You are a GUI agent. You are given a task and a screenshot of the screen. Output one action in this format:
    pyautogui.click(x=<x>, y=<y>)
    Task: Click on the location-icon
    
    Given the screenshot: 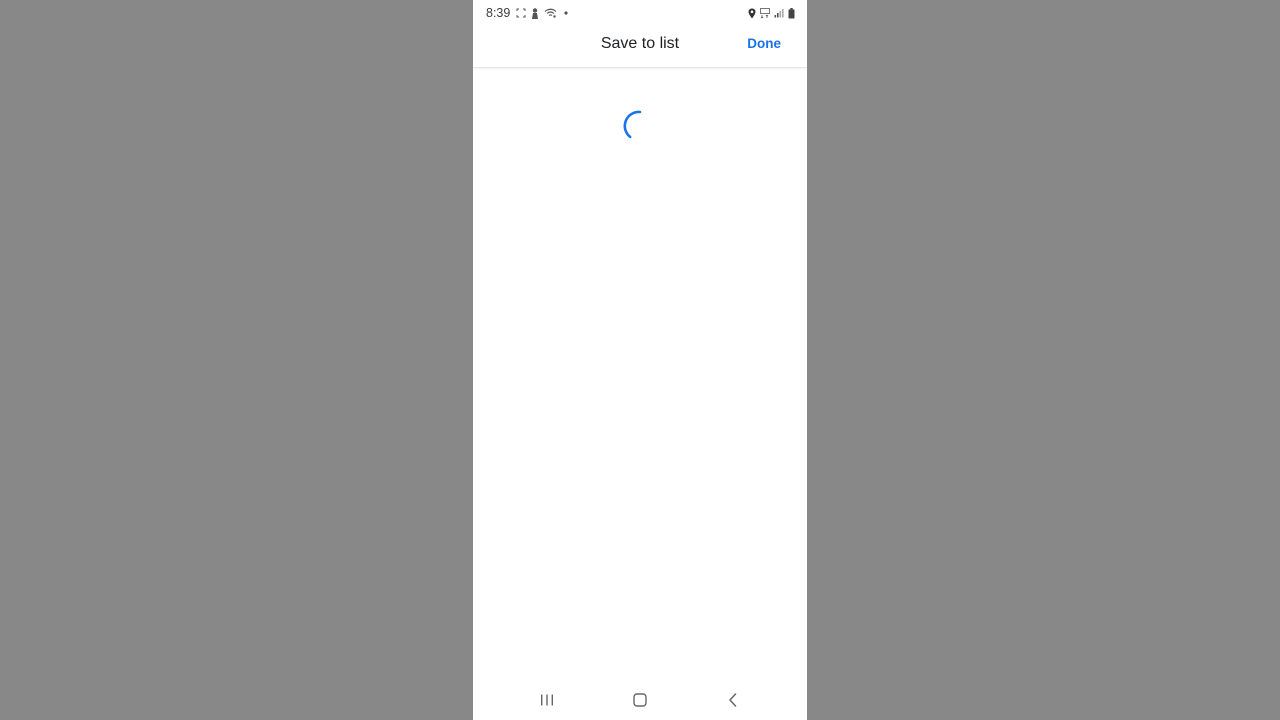 What is the action you would take?
    pyautogui.click(x=752, y=13)
    